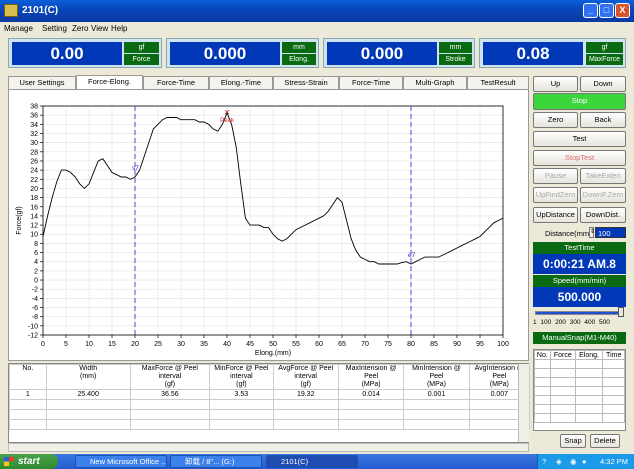  Describe the element at coordinates (35, 308) in the screenshot. I see `y-tick-label: -6` at that location.